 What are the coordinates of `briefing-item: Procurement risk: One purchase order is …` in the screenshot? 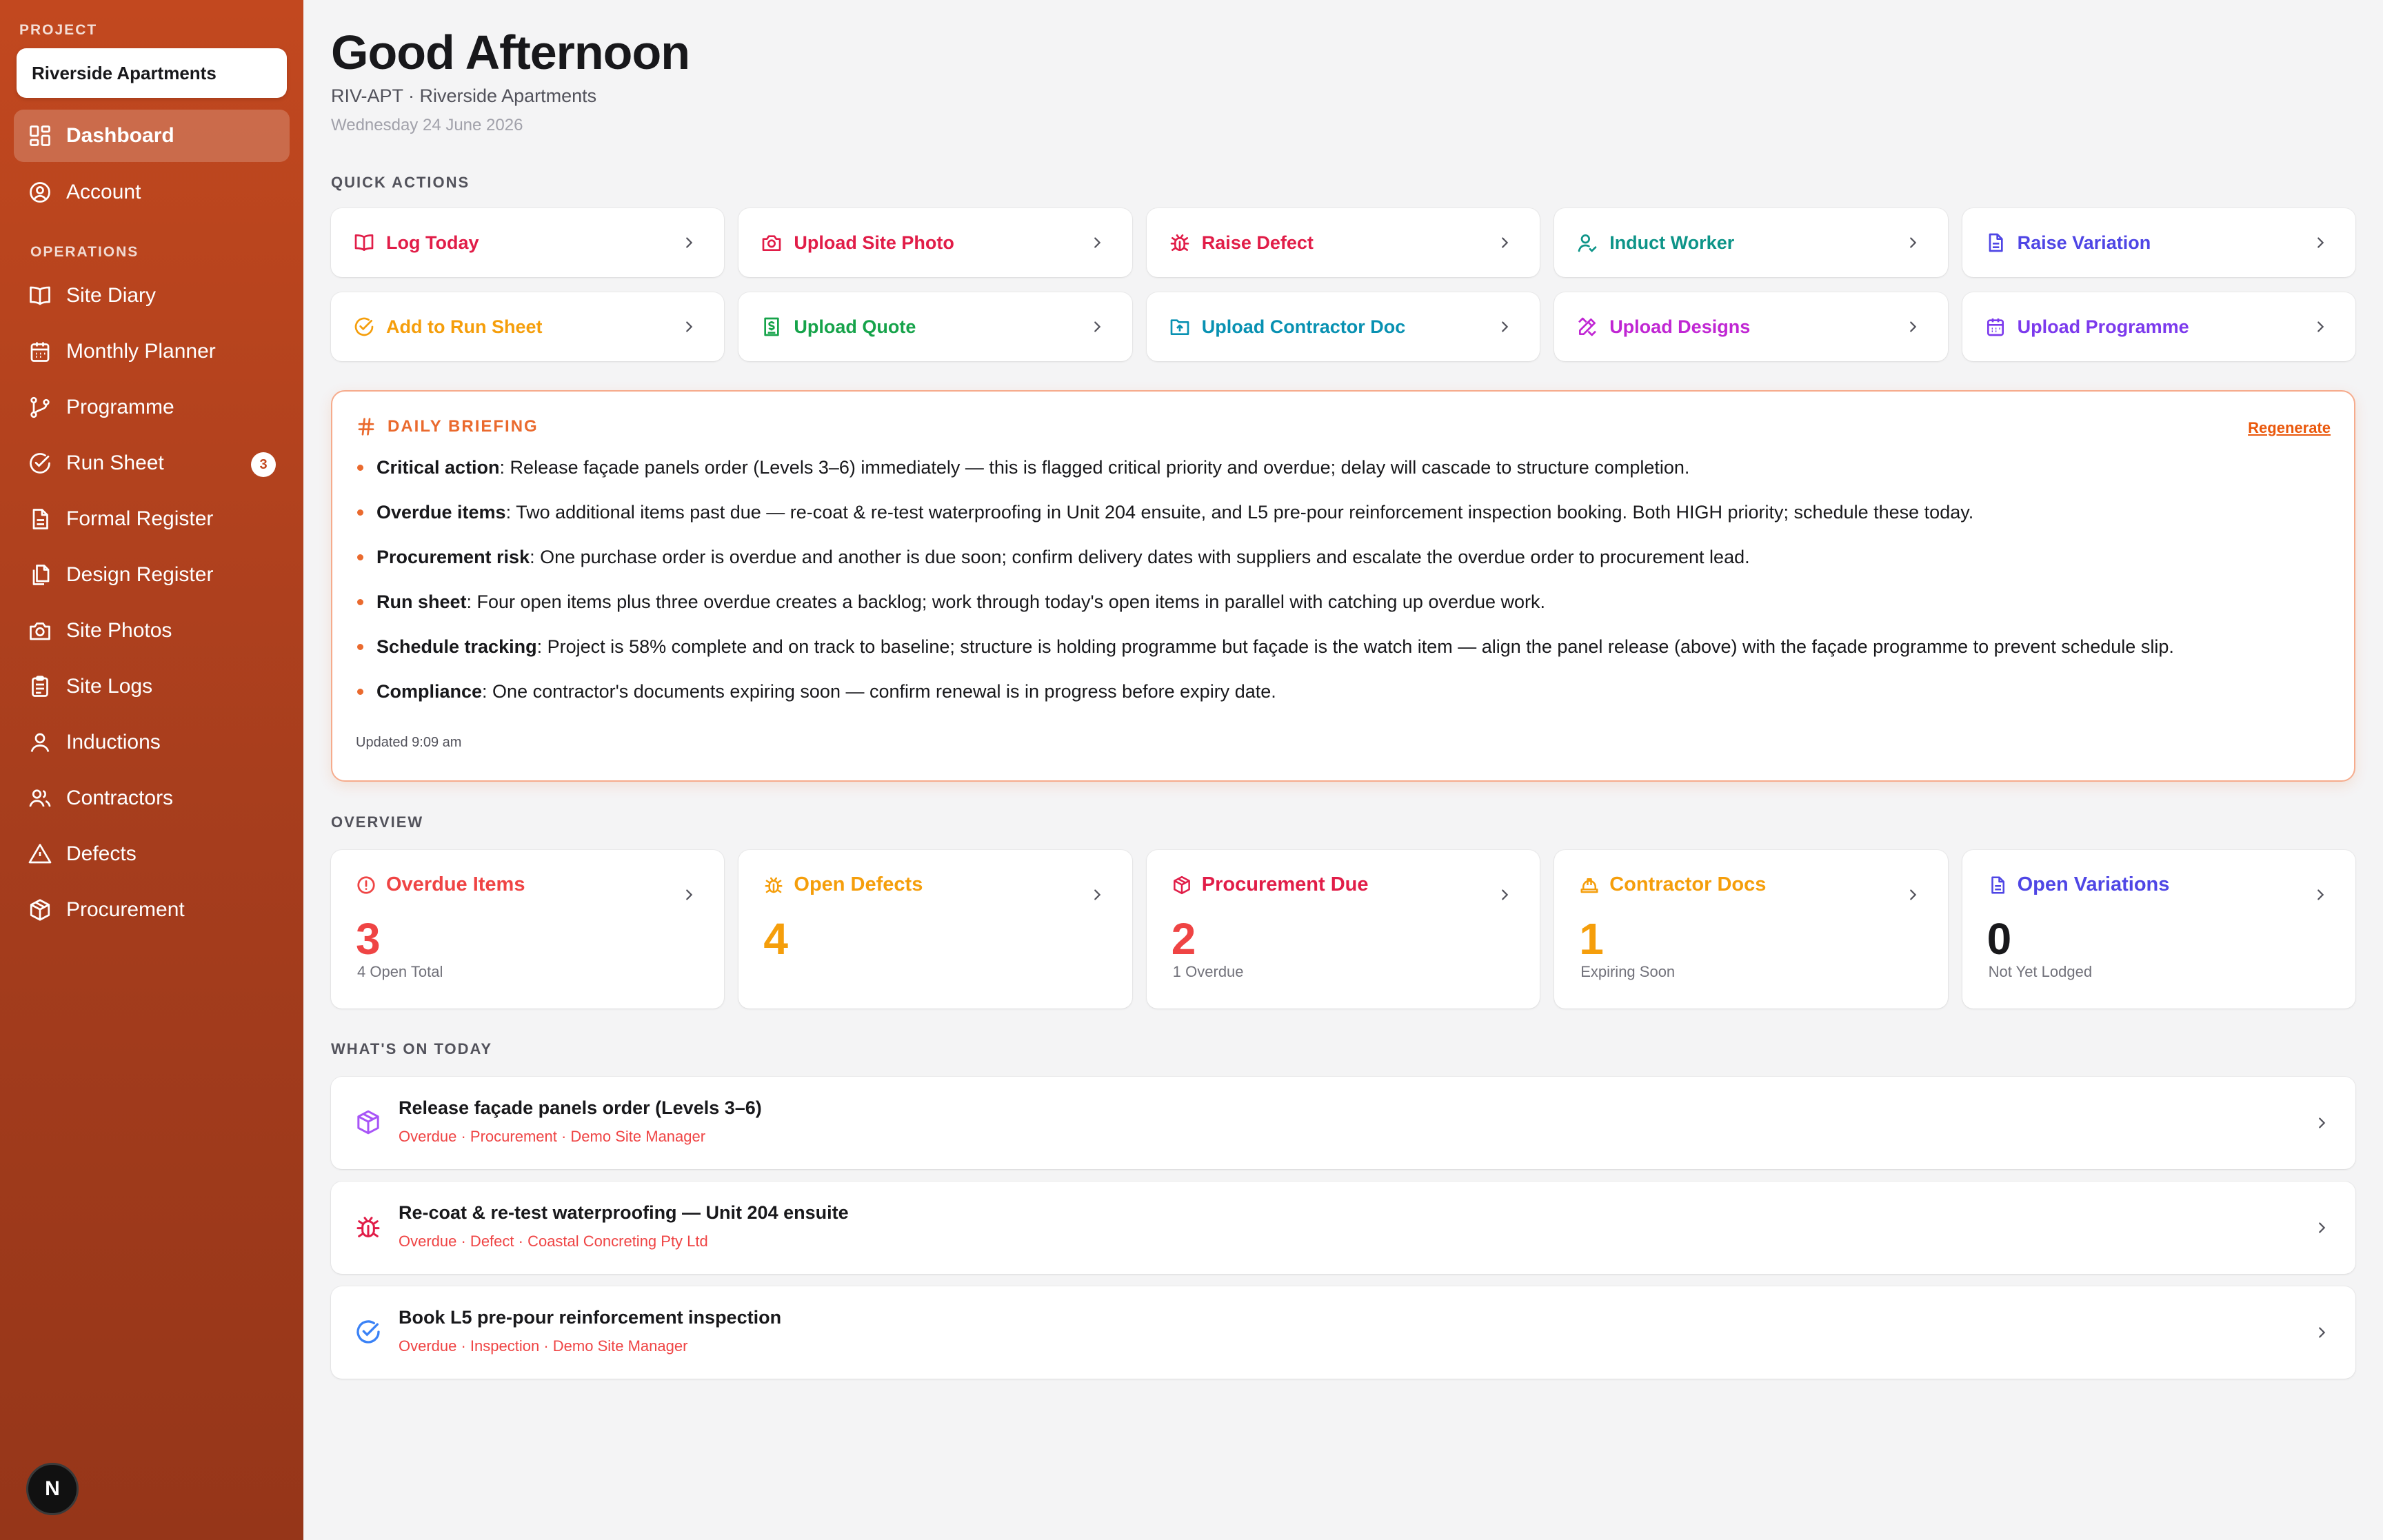 It's located at (1343, 567).